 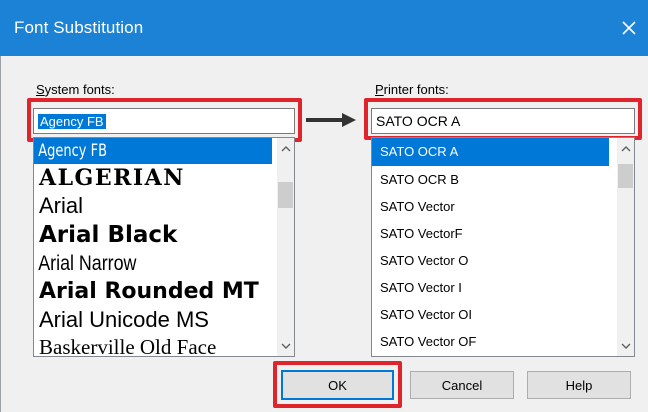 I want to click on list-item-label: SATO Vector I, so click(x=421, y=287).